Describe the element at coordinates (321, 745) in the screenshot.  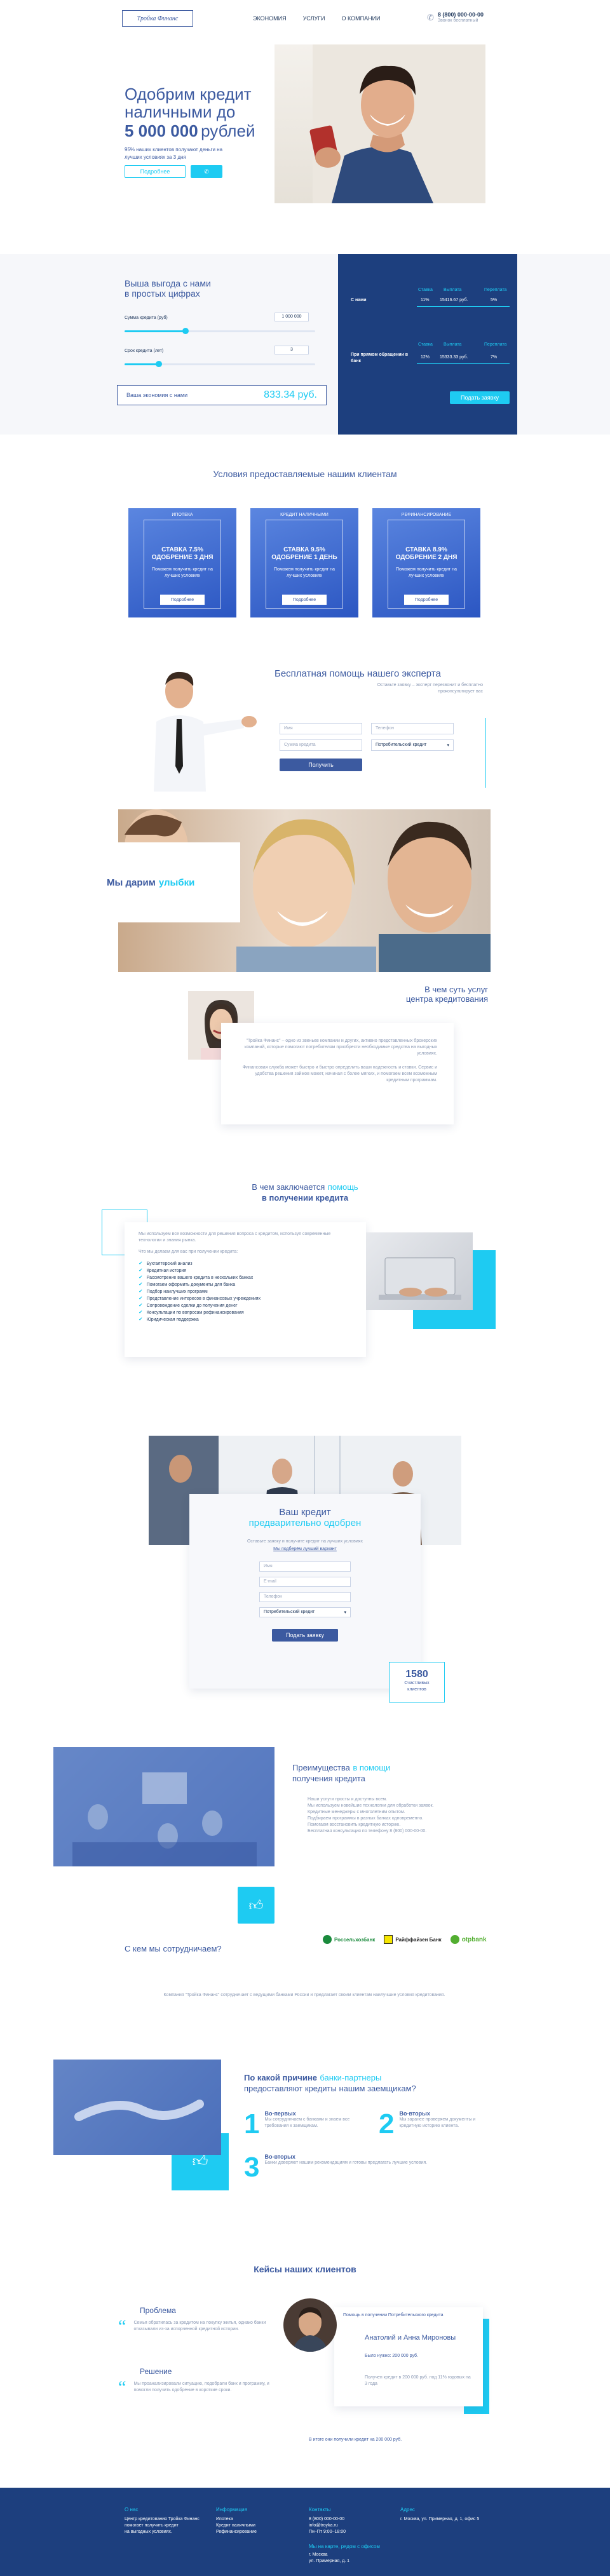
I see `expert-amount-input: Сумма кредита` at that location.